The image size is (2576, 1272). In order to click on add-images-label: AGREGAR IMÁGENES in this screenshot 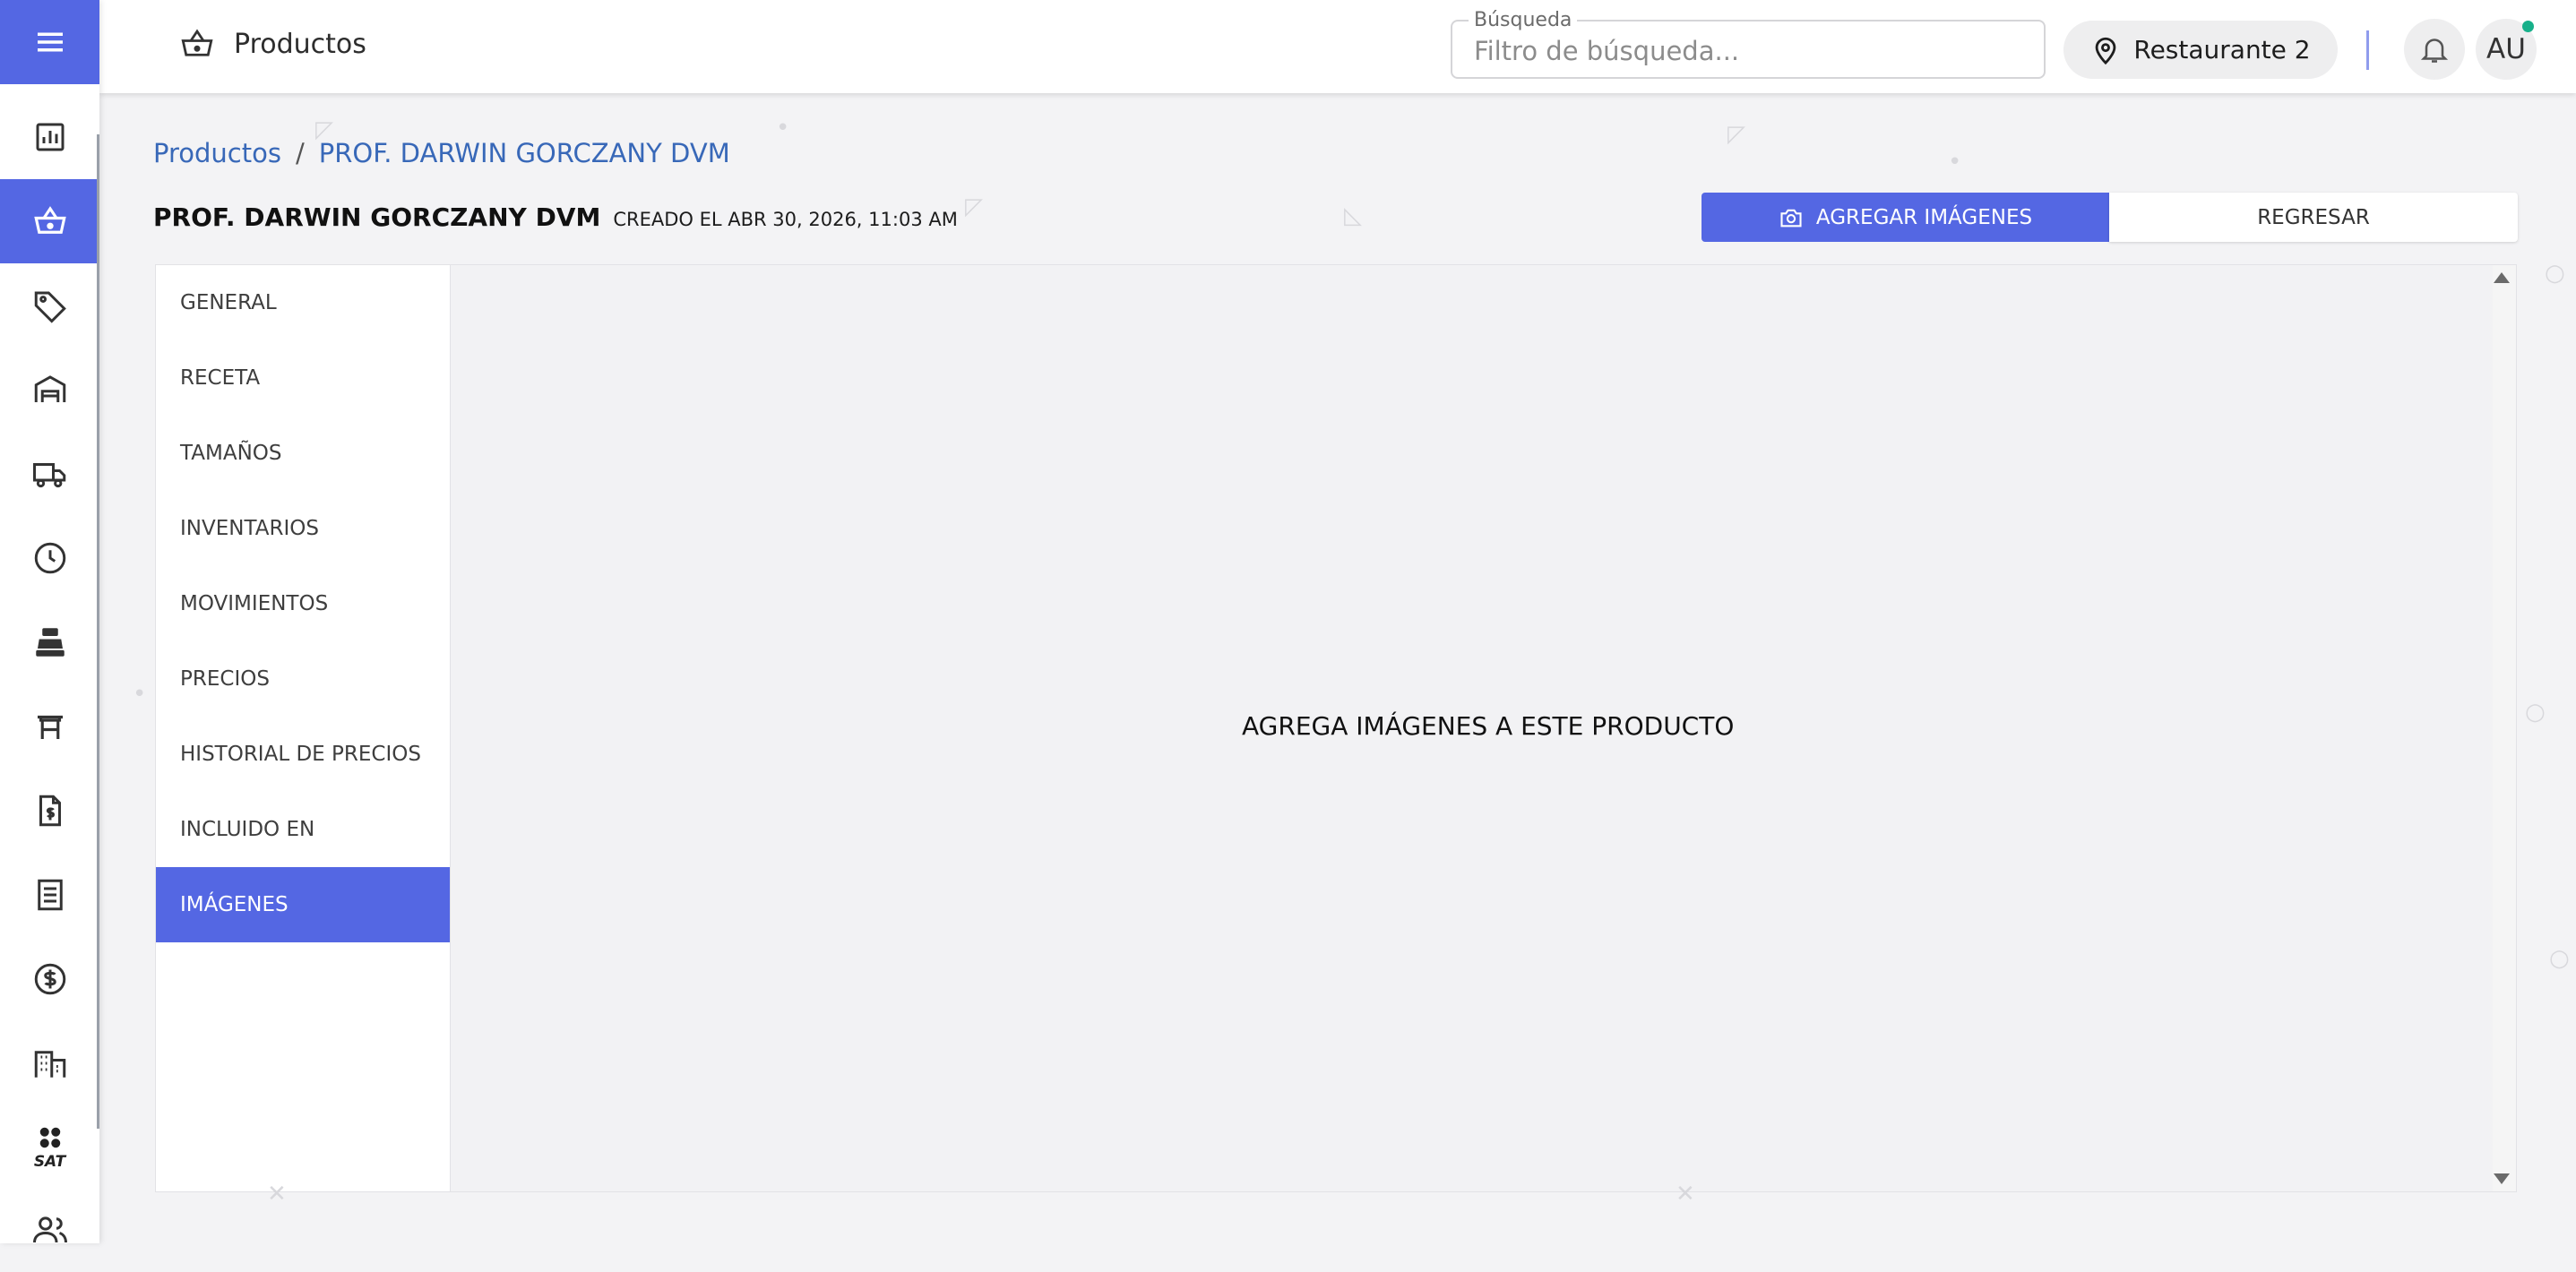, I will do `click(1924, 217)`.